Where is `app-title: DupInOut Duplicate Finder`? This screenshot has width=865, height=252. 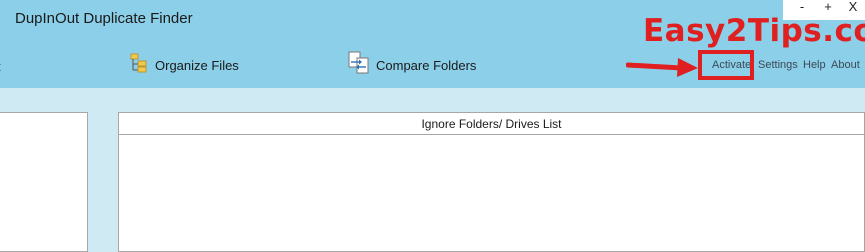 app-title: DupInOut Duplicate Finder is located at coordinates (104, 18).